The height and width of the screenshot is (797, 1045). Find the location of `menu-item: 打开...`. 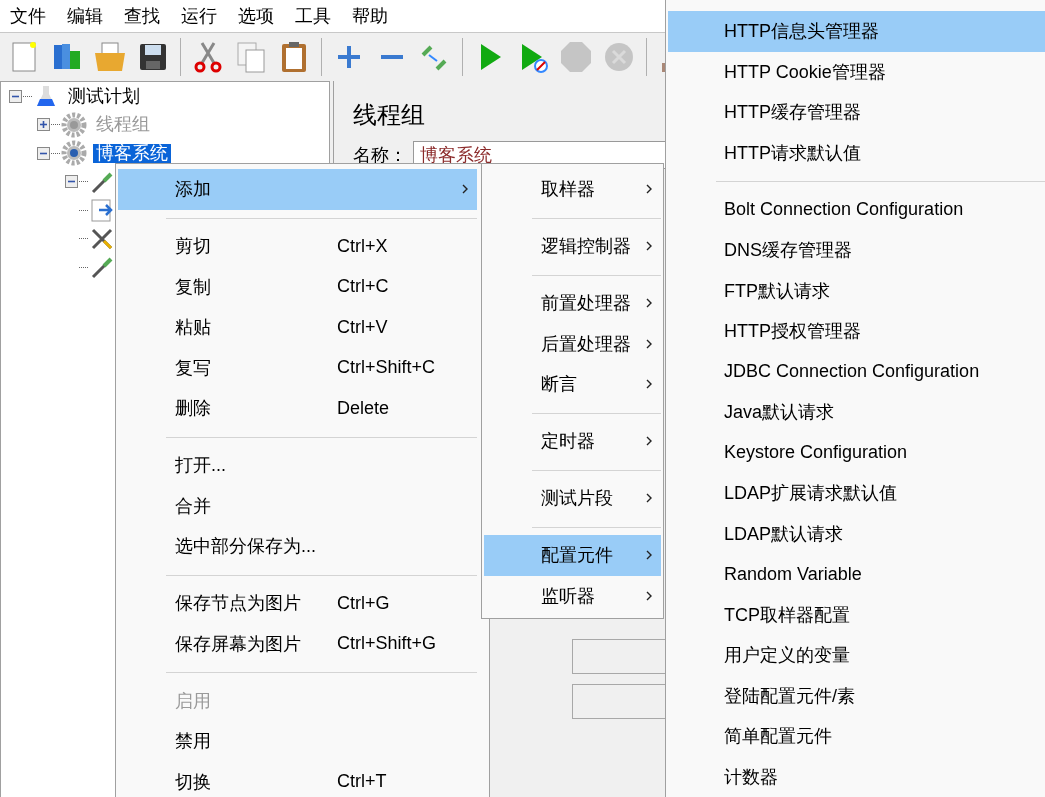

menu-item: 打开... is located at coordinates (297, 465).